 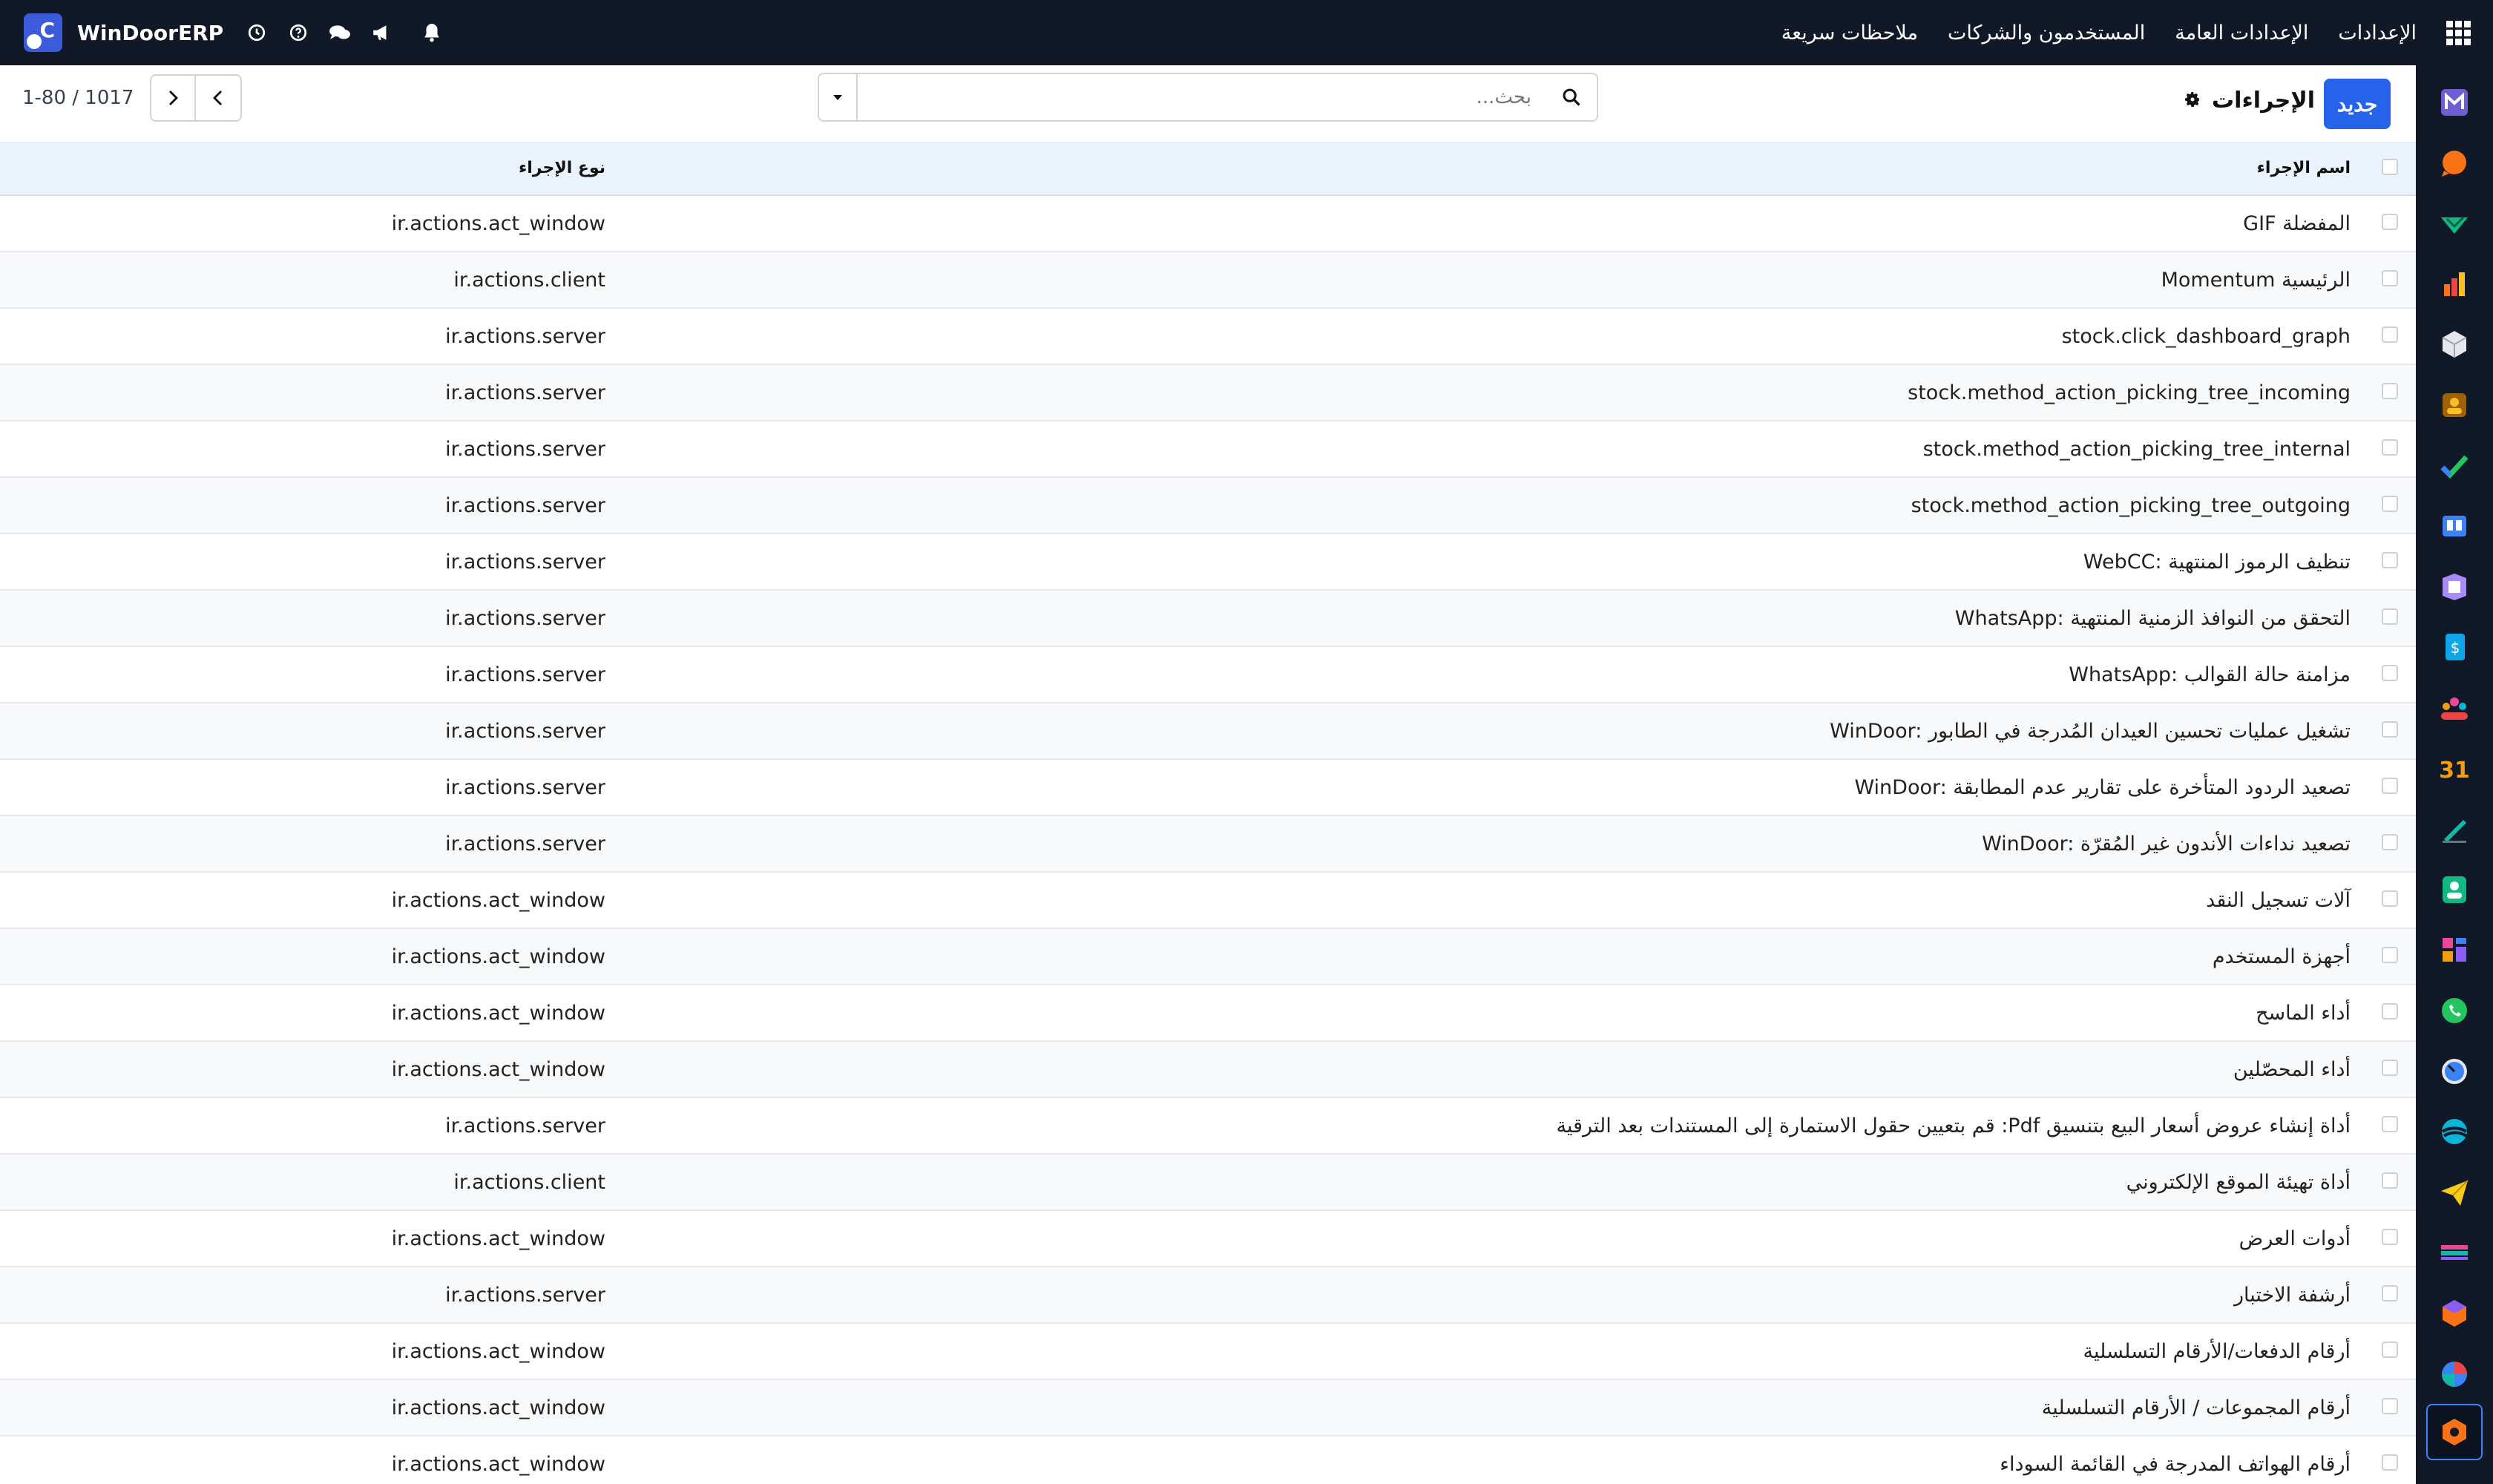 What do you see at coordinates (2454, 1432) in the screenshot?
I see `settings-hex-icon` at bounding box center [2454, 1432].